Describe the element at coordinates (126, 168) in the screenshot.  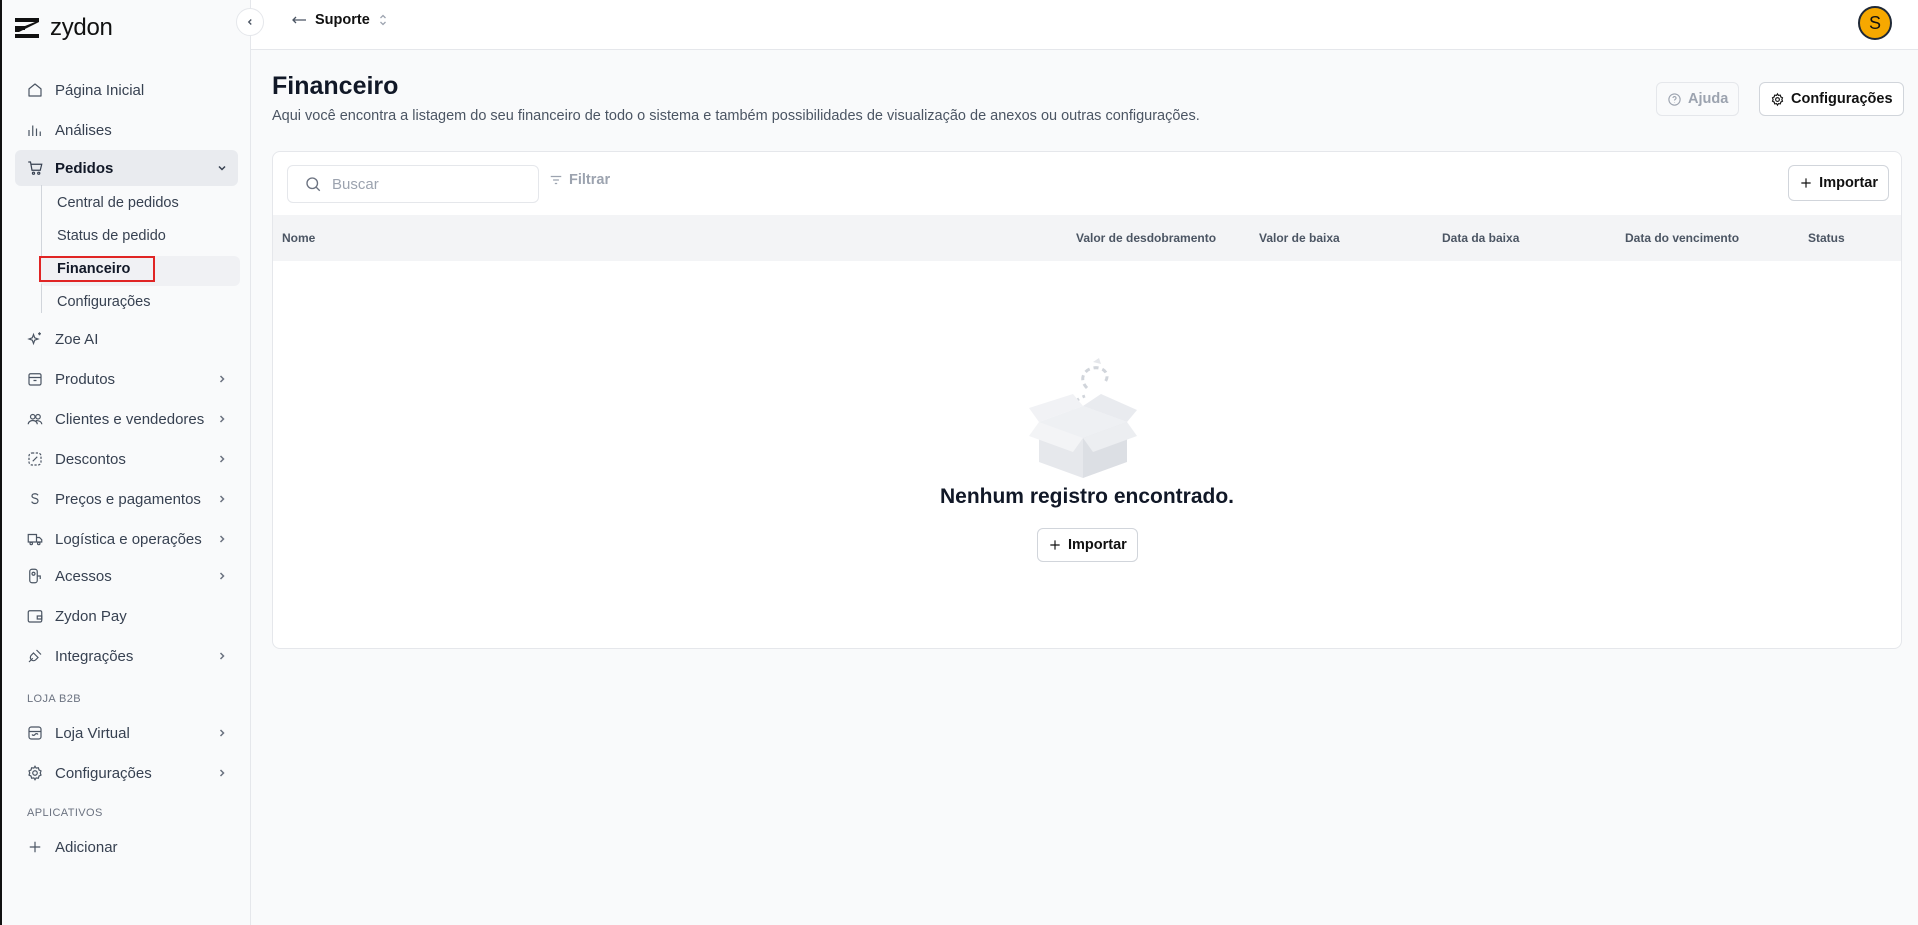
I see `sidebar-item-pedidos: Pedidos` at that location.